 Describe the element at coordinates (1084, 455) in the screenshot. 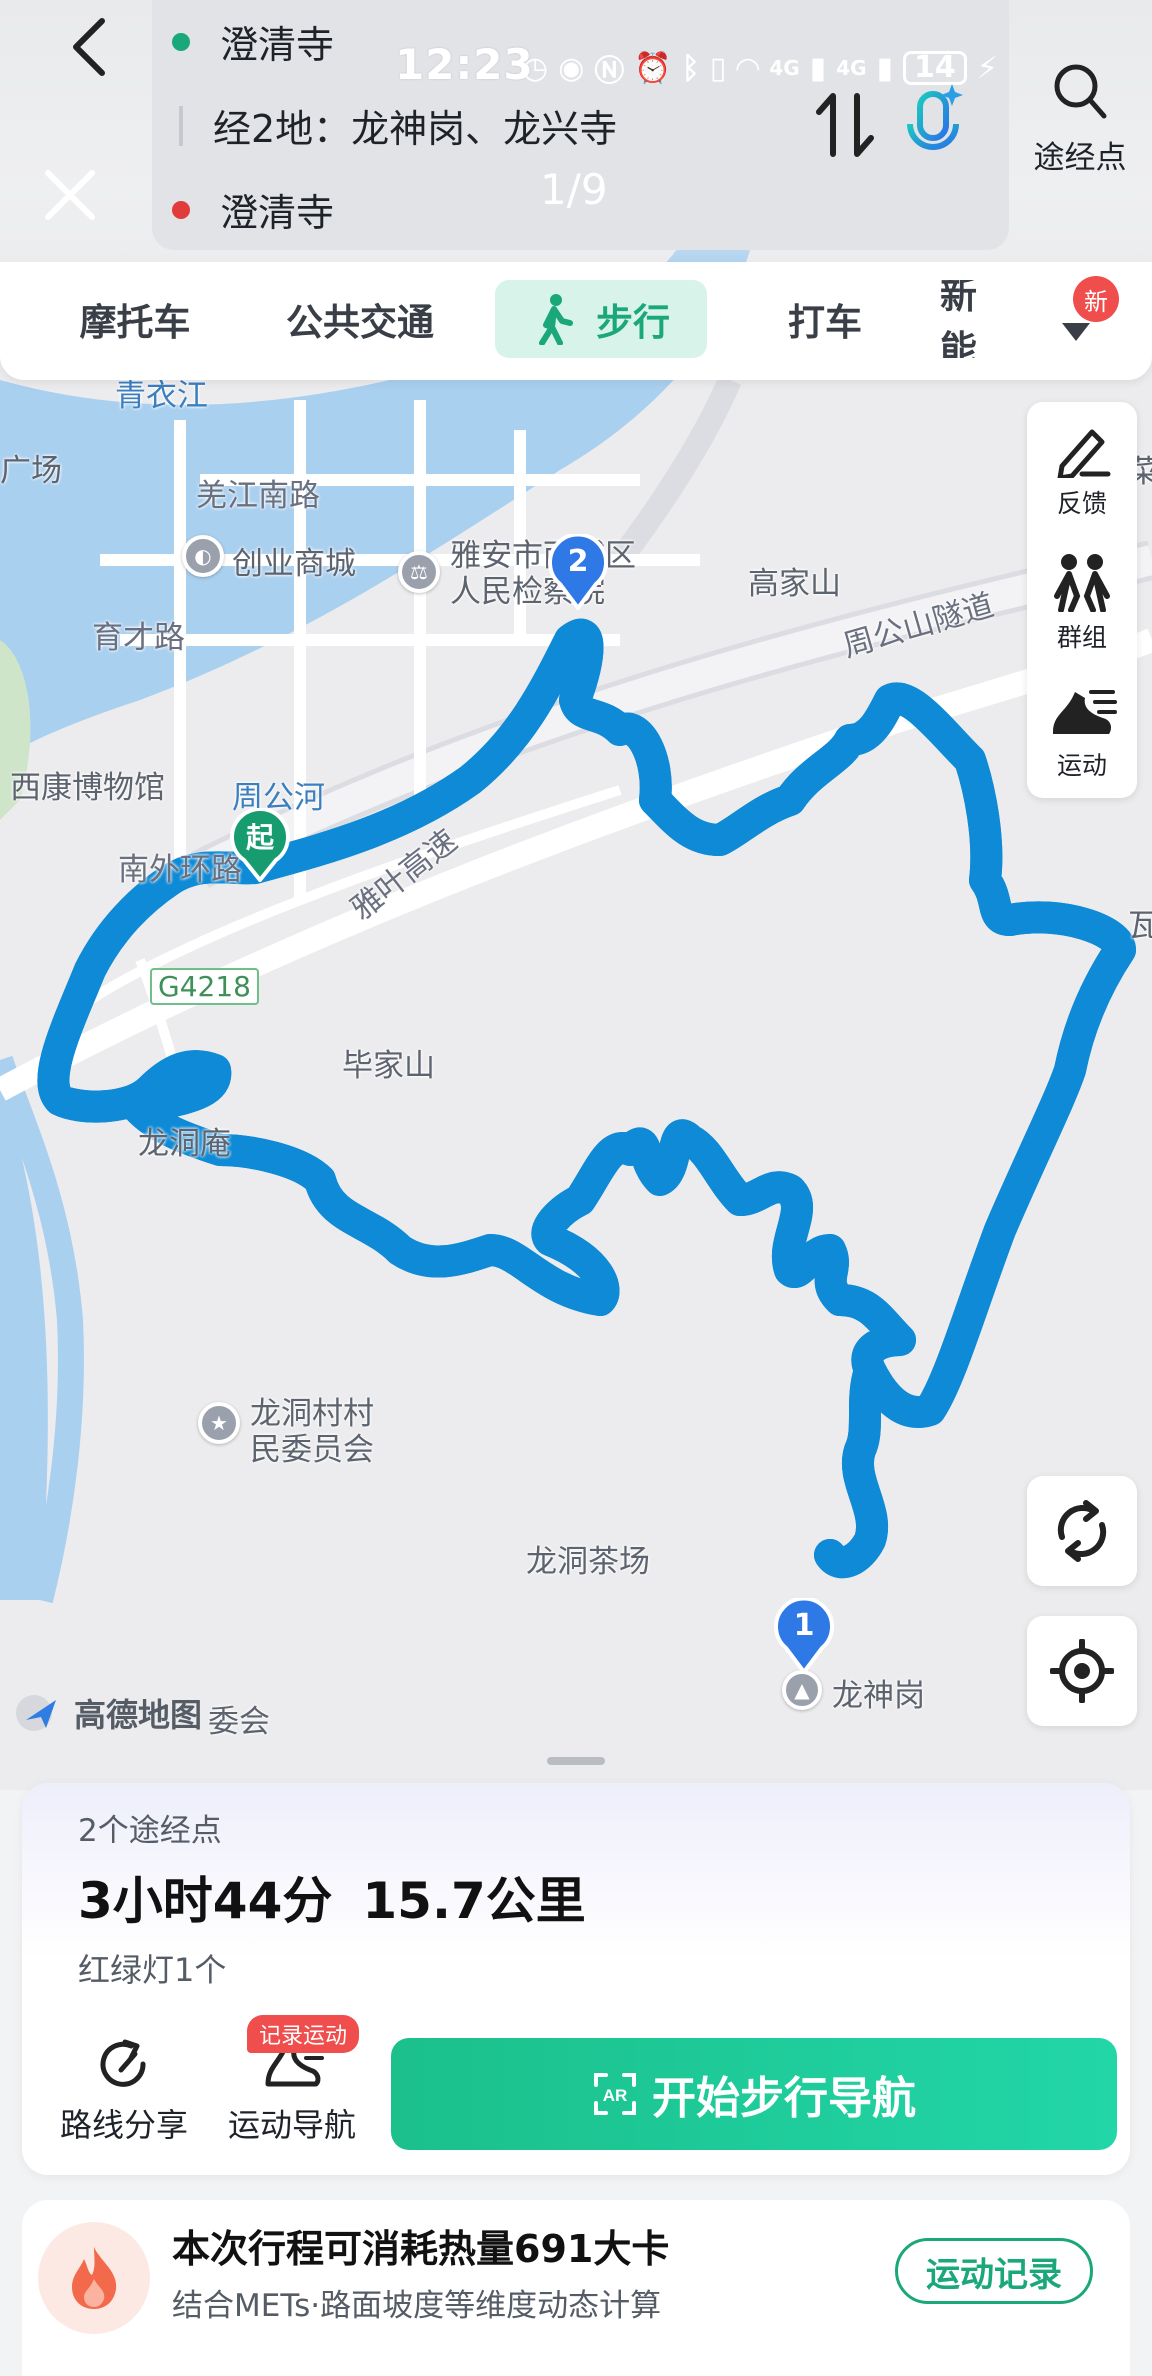

I see `pen-icon` at that location.